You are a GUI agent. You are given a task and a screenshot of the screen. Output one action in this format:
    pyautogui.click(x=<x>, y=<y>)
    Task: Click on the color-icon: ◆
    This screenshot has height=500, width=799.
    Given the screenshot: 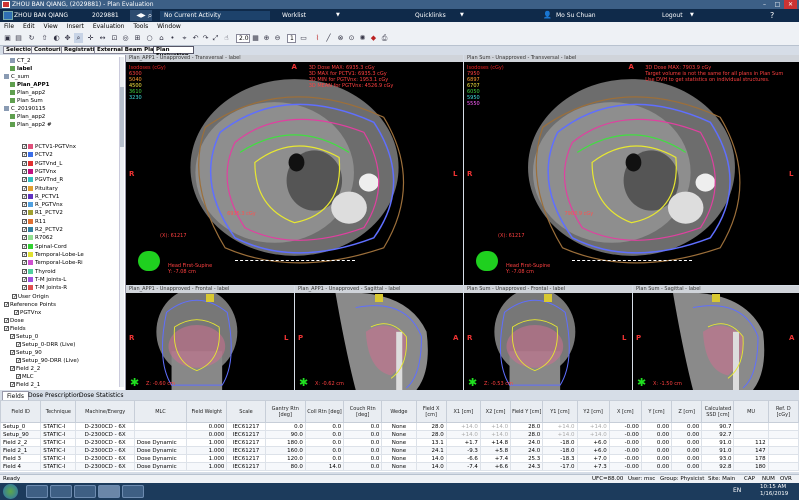 What is the action you would take?
    pyautogui.click(x=373, y=38)
    